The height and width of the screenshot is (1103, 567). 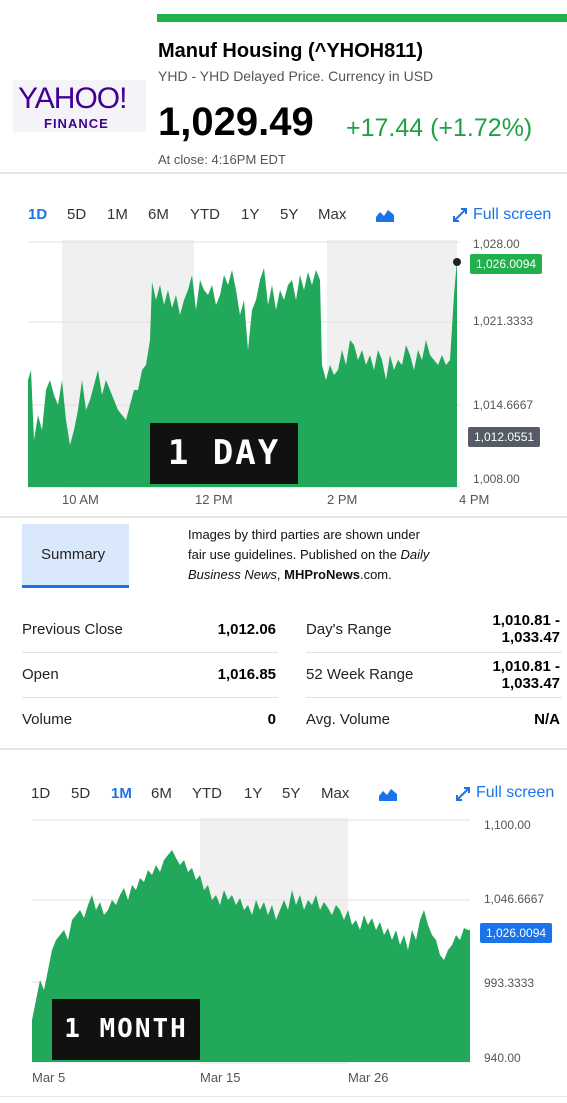 What do you see at coordinates (348, 719) in the screenshot?
I see `avg-volume-label: Avg. Volume` at bounding box center [348, 719].